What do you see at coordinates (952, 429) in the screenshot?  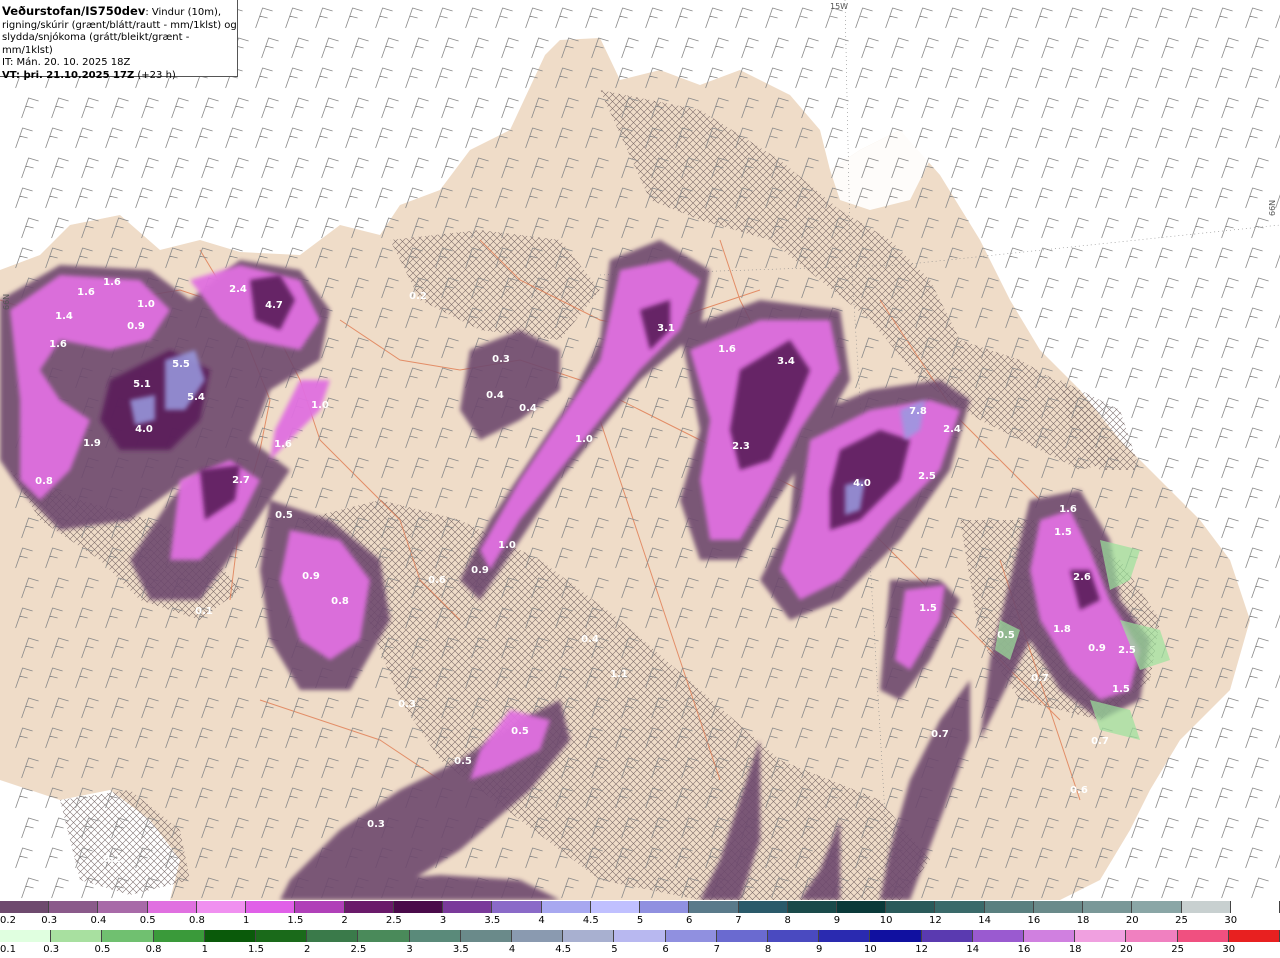 I see `precip-value-label: 2.4` at bounding box center [952, 429].